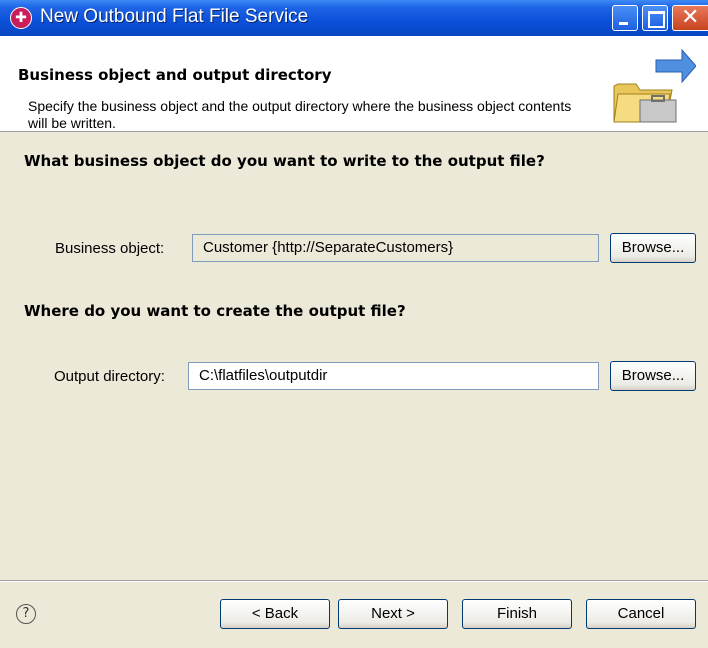 This screenshot has height=648, width=708. I want to click on business-object-label: Business object:, so click(110, 248).